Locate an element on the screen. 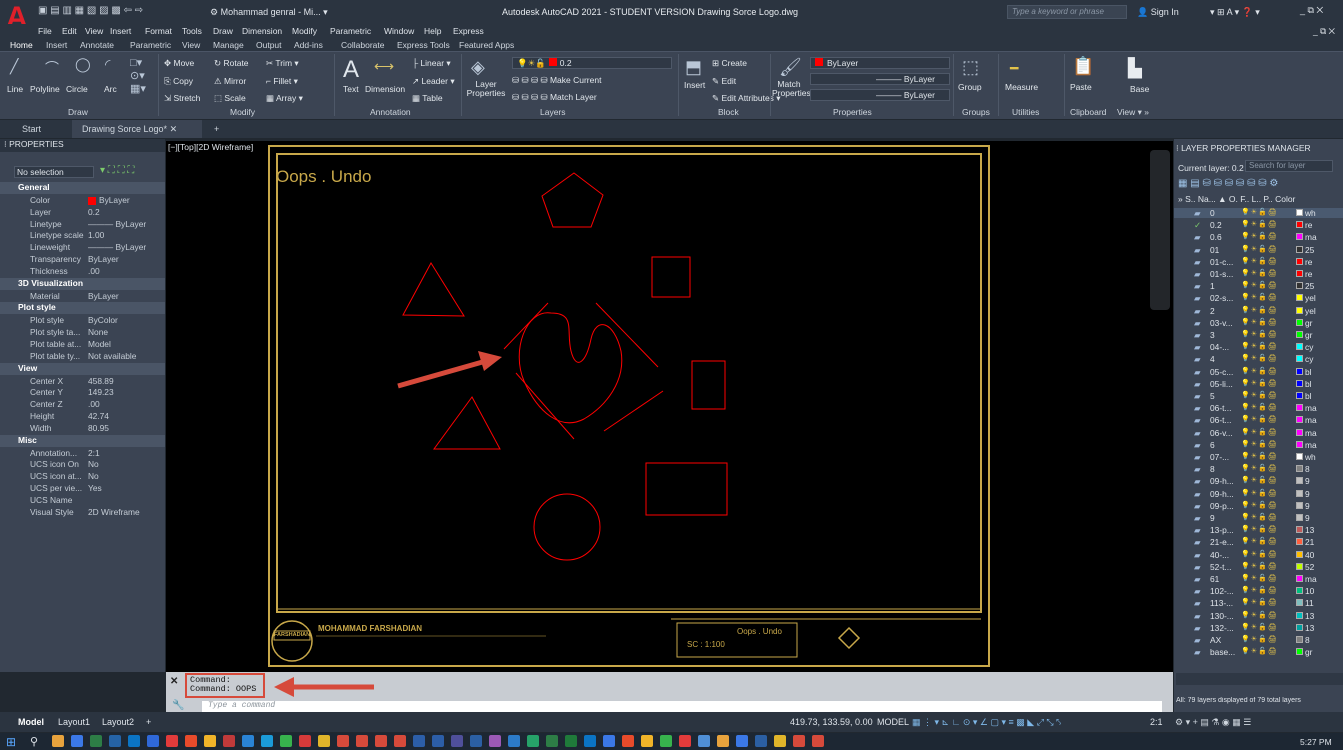  quick-access-toolbar: ▣ ▤ ▥ ▦ ▧ ▨ ▩ ⇦ ⇨ is located at coordinates (90, 10).